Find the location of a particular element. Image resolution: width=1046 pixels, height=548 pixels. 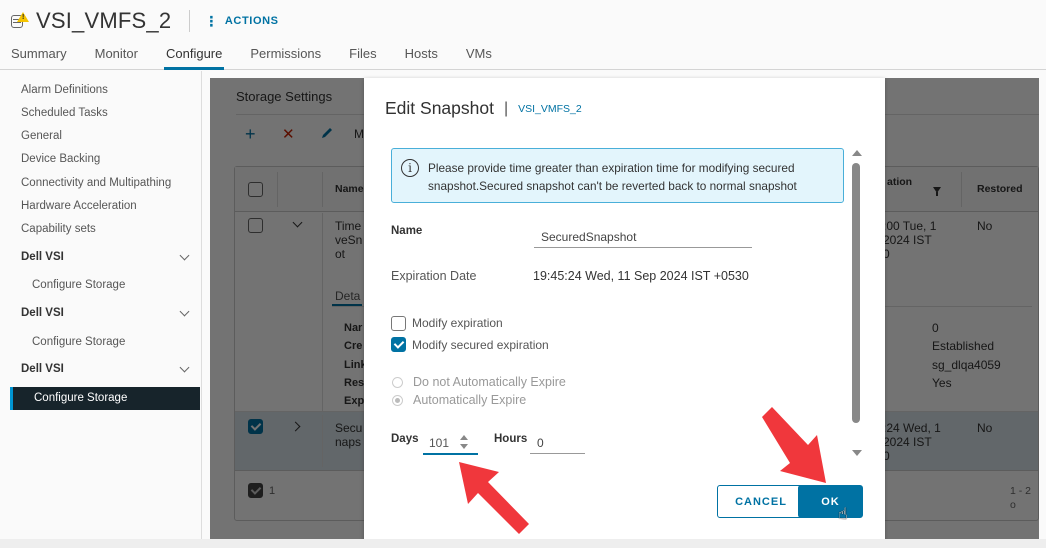

hours-input is located at coordinates (557, 444).